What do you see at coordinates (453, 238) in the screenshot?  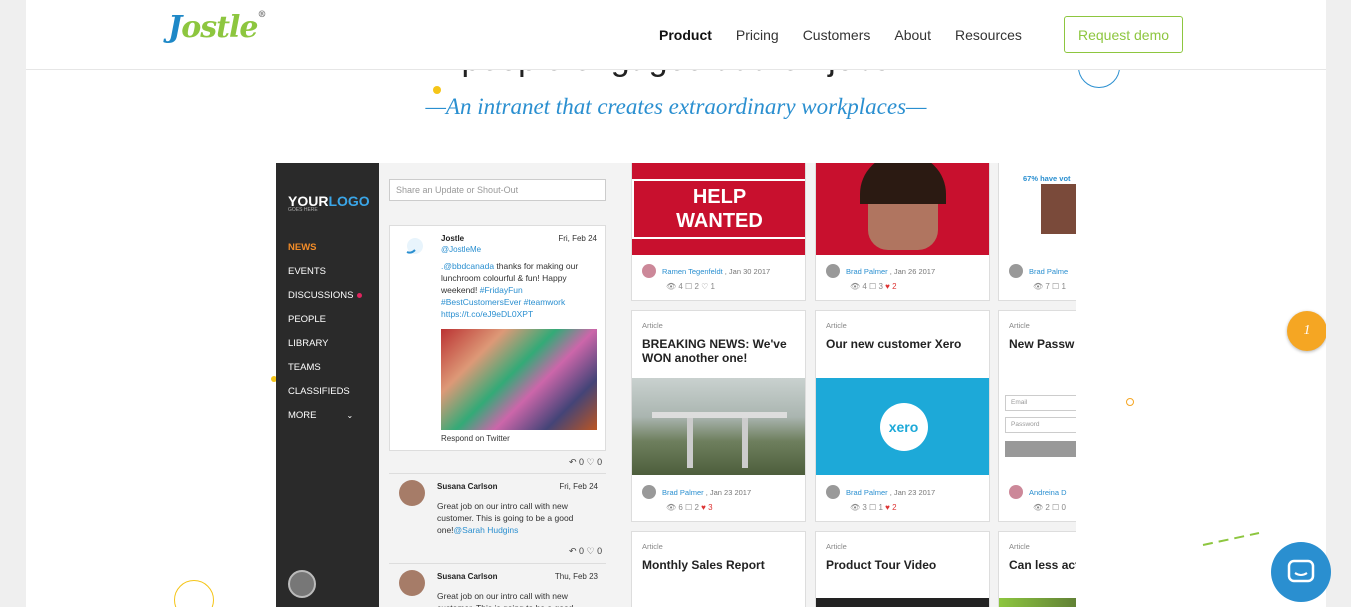 I see `tweet-author: Jostle` at bounding box center [453, 238].